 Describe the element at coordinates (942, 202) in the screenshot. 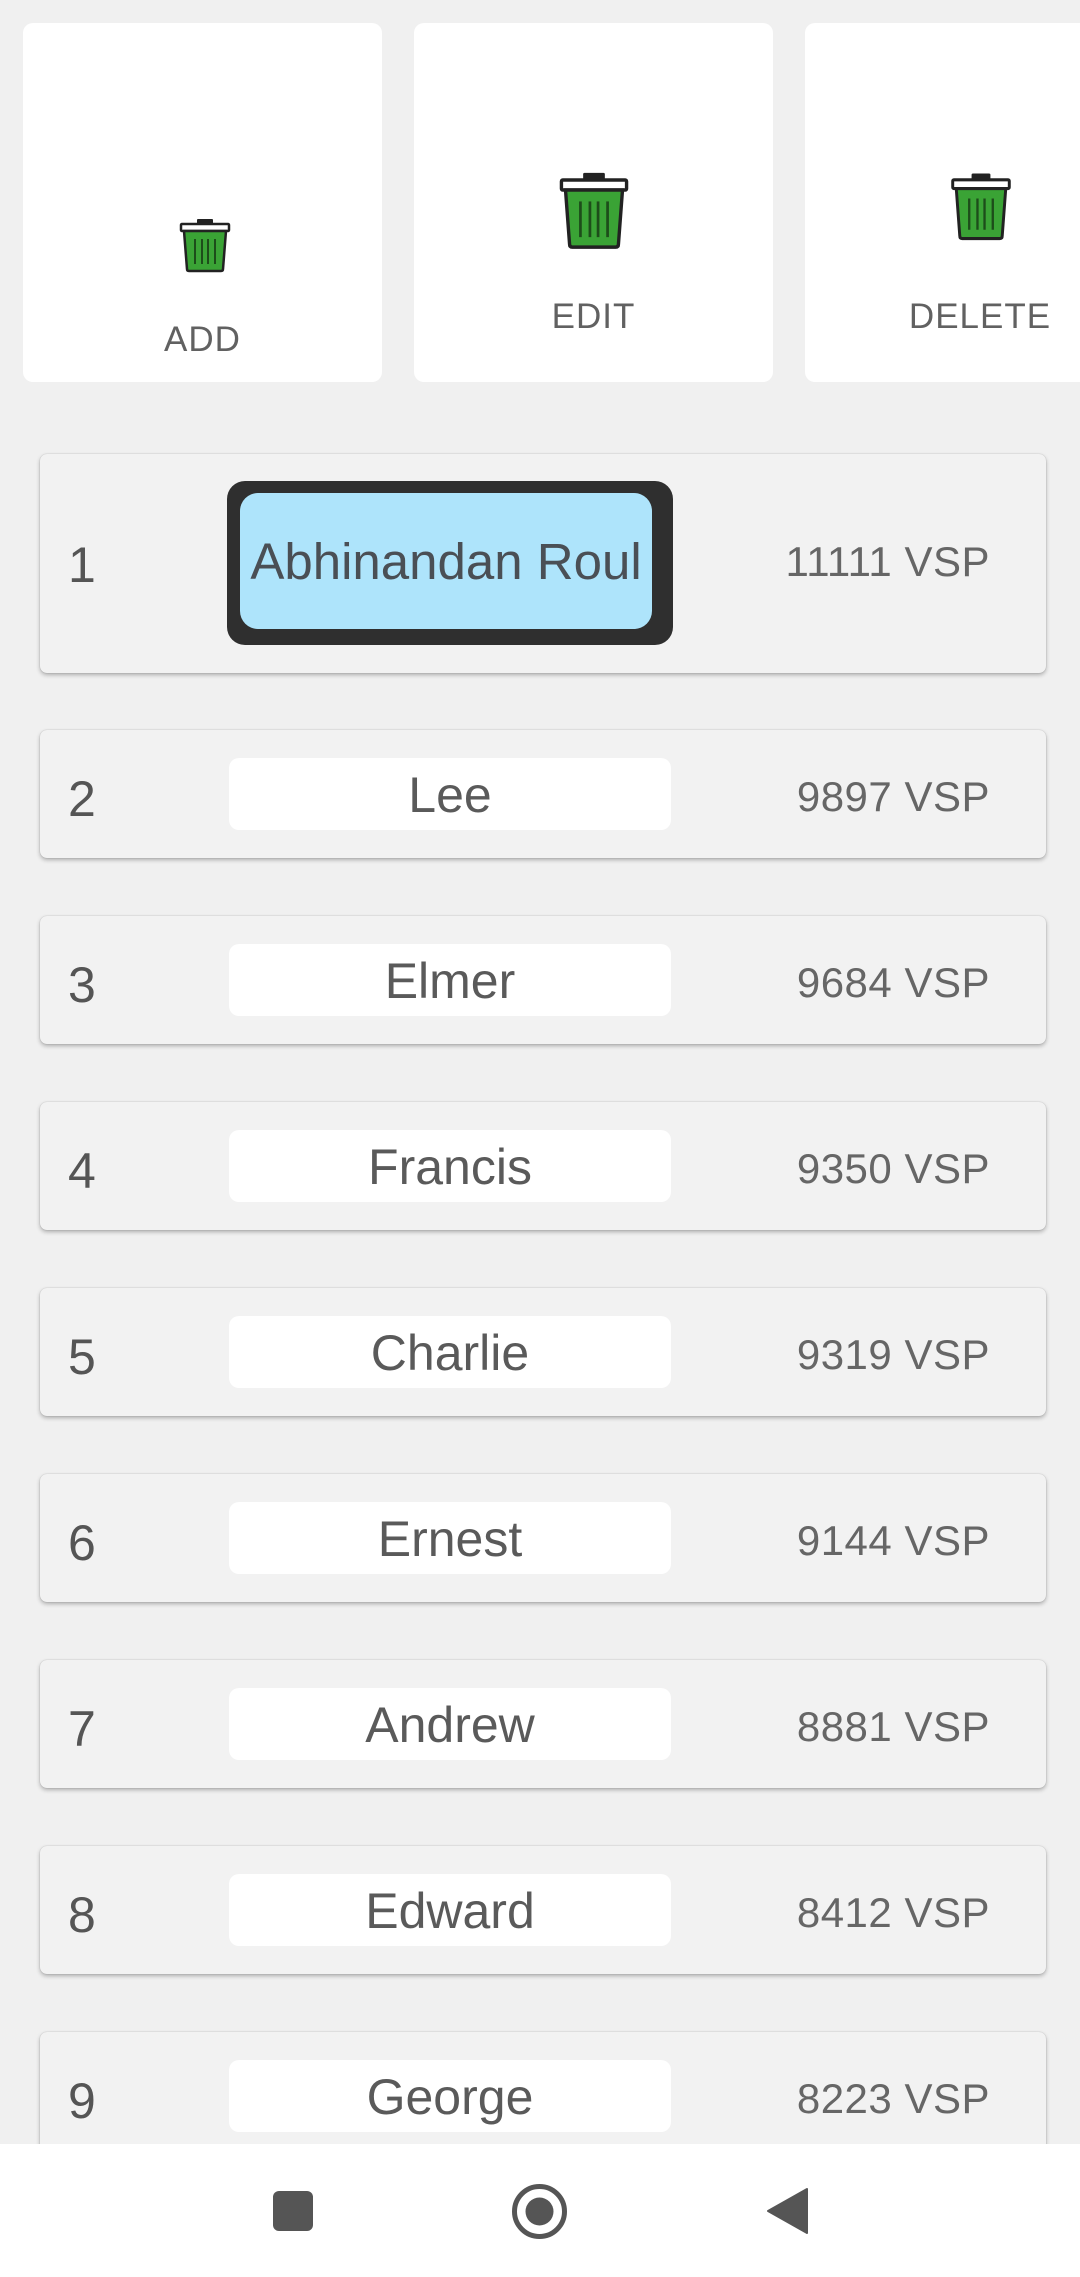

I see `delete-button: DELETE` at that location.